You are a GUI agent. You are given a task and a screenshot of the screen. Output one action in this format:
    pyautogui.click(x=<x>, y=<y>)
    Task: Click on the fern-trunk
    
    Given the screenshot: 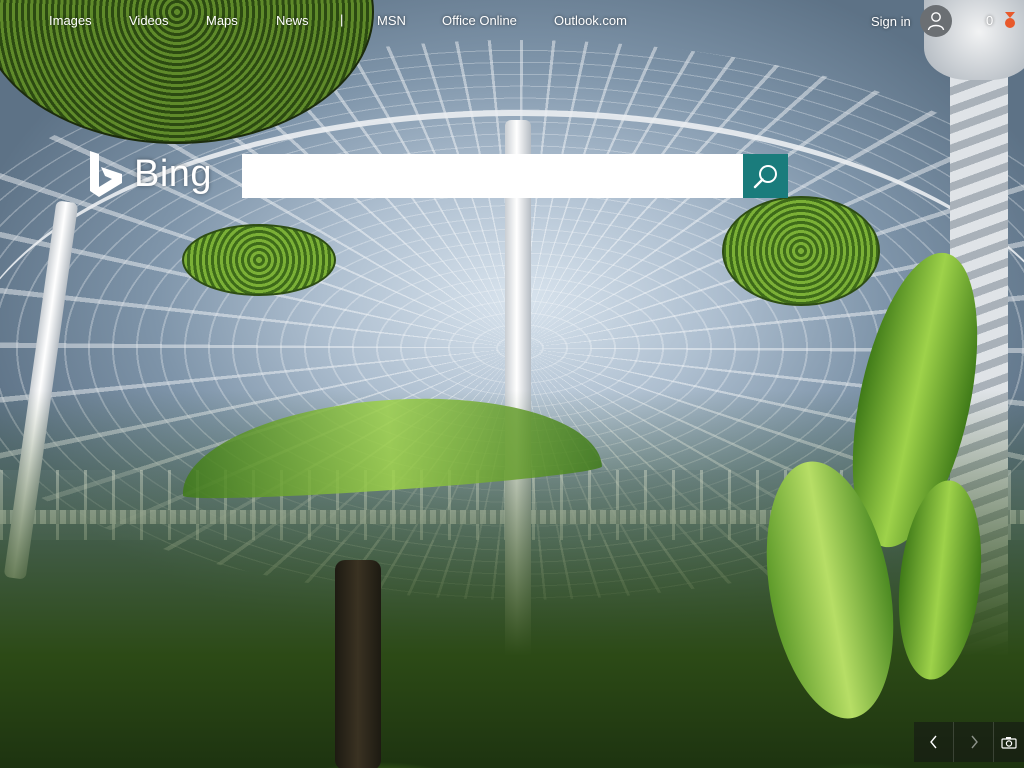 What is the action you would take?
    pyautogui.click(x=358, y=664)
    